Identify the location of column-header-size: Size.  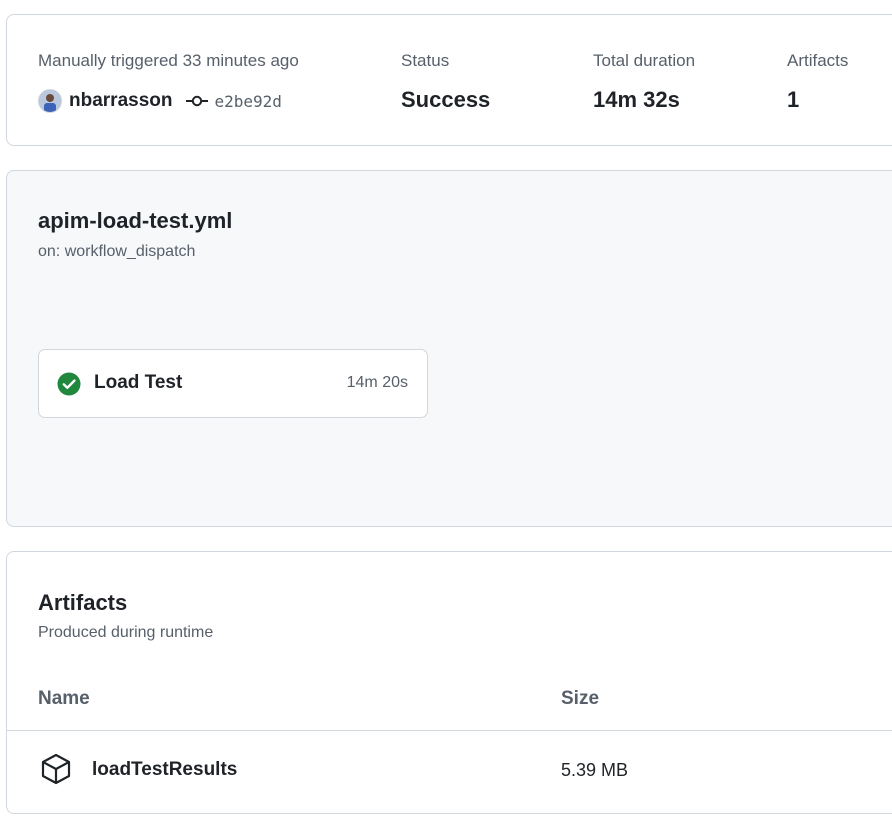
(580, 698).